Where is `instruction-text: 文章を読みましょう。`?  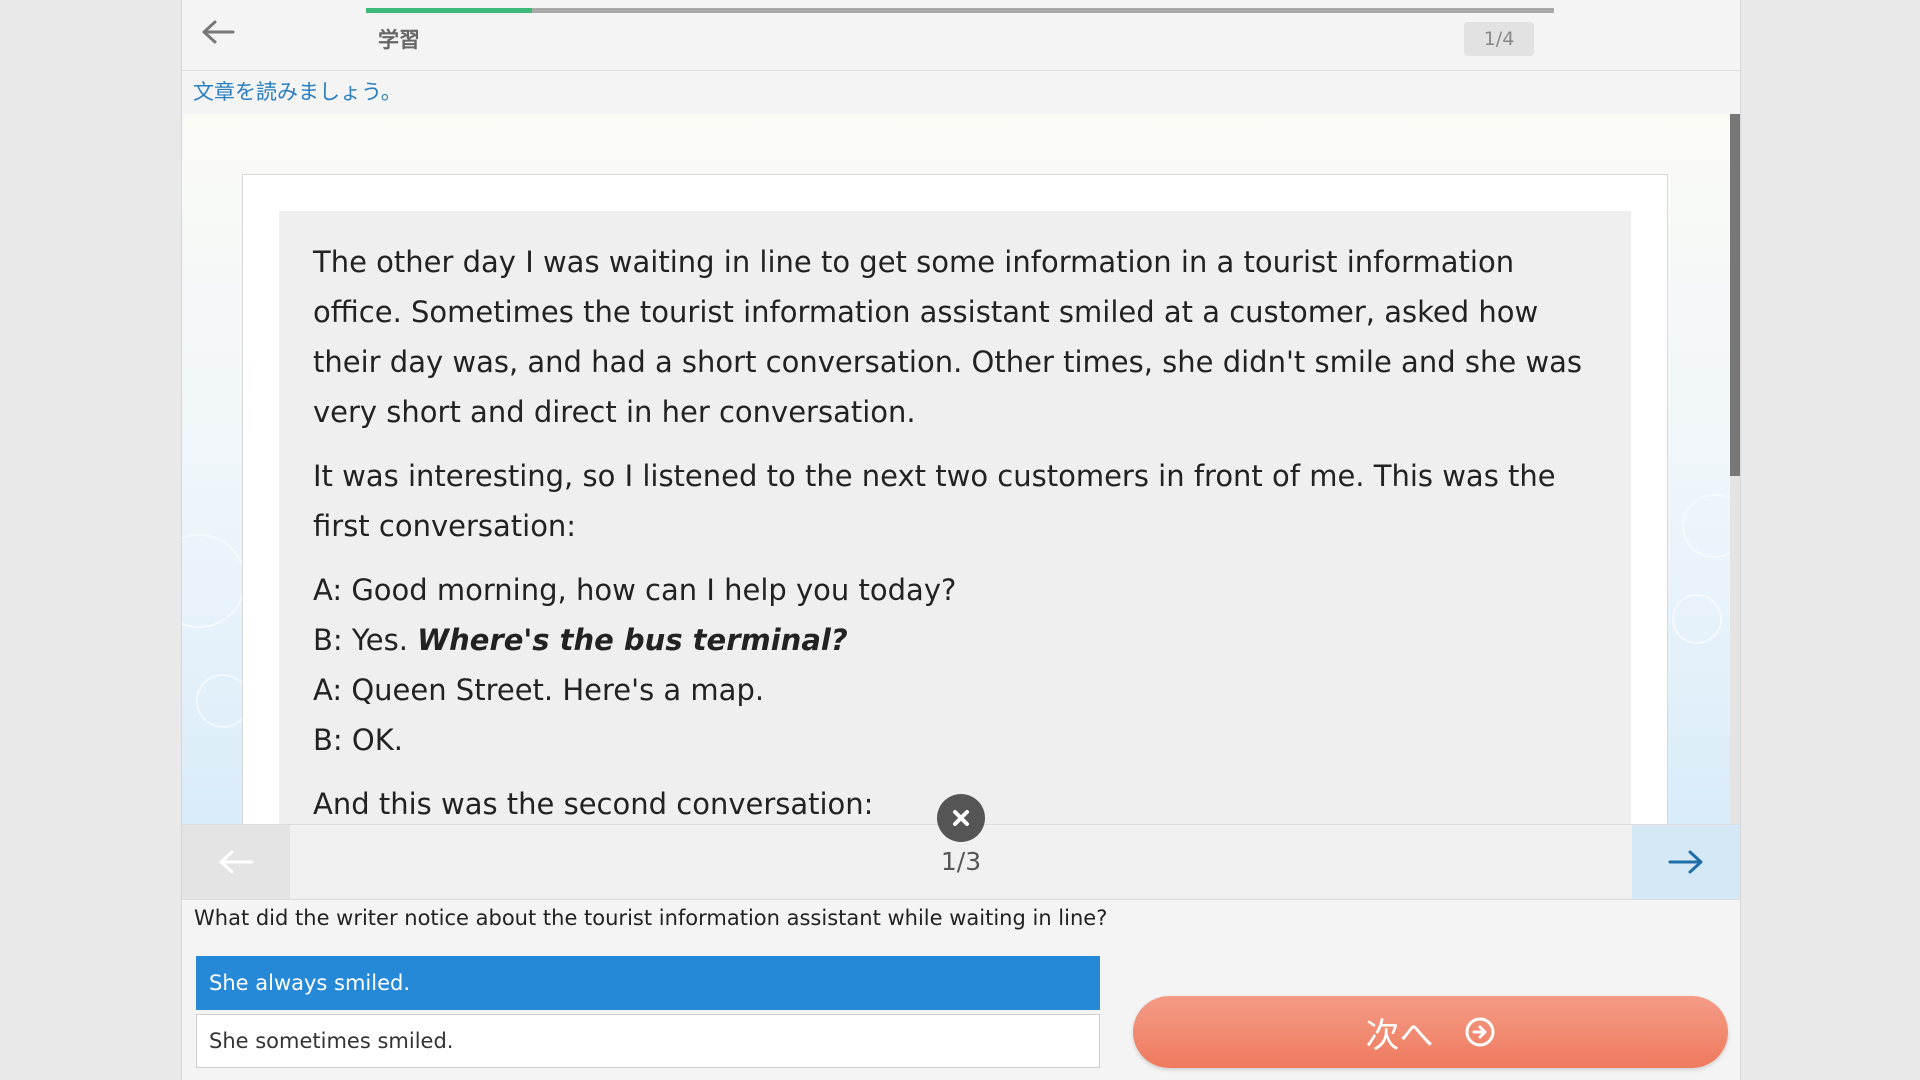 instruction-text: 文章を読みましょう。 is located at coordinates (297, 92).